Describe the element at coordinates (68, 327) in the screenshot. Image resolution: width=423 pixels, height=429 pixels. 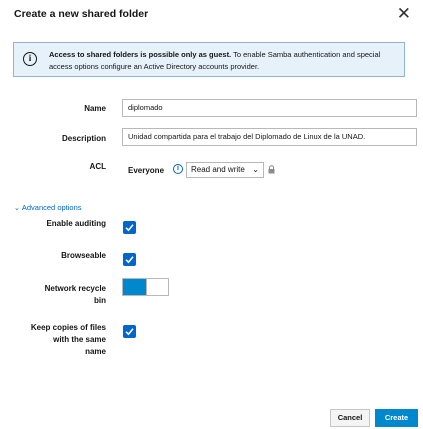
I see `keep-copies-label-line-1: Keep copies of files` at that location.